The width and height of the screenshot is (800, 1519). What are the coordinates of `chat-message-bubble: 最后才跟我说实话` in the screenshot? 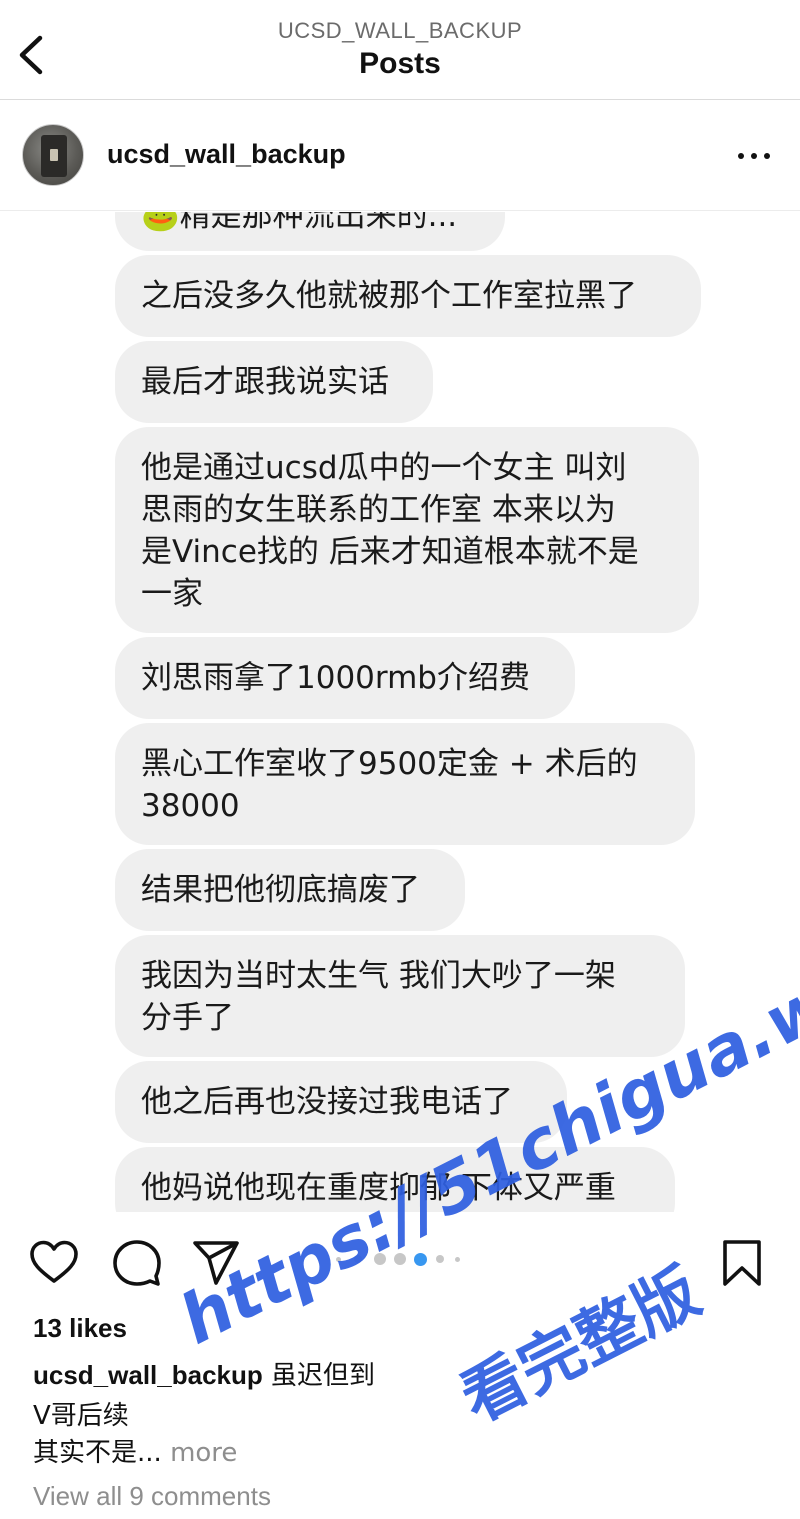 It's located at (274, 382).